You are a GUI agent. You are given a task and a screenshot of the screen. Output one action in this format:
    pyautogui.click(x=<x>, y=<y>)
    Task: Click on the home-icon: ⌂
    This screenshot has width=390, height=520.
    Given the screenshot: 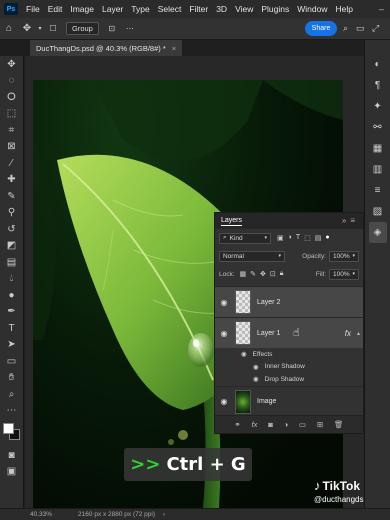 What is the action you would take?
    pyautogui.click(x=9, y=28)
    